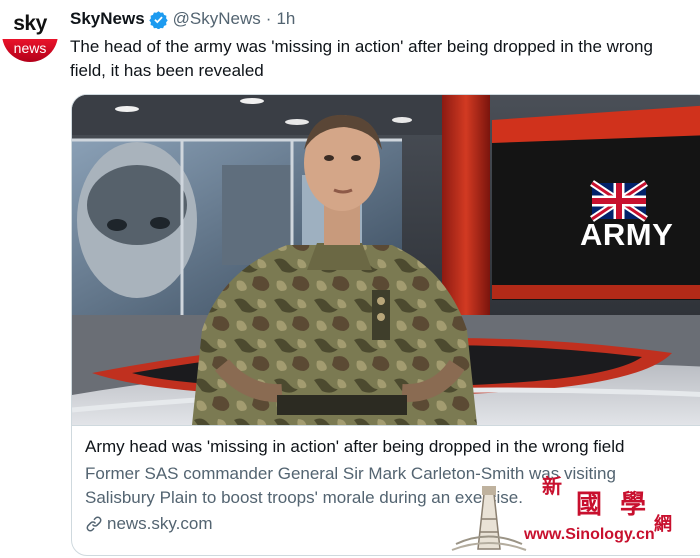 This screenshot has width=700, height=558. I want to click on watermark-char-2: 國, so click(589, 505).